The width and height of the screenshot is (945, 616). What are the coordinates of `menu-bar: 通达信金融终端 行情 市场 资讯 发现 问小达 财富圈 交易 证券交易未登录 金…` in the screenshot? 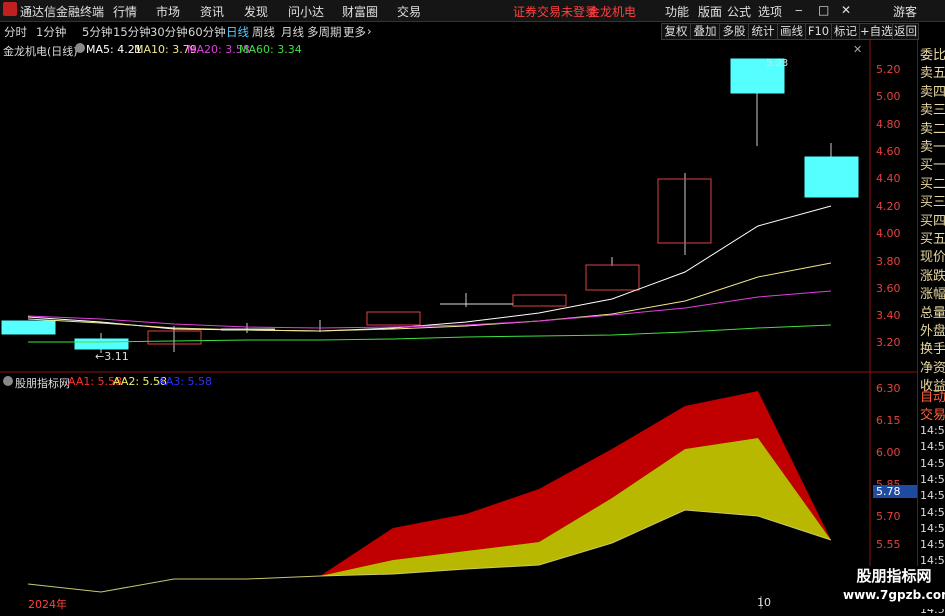 It's located at (472, 11).